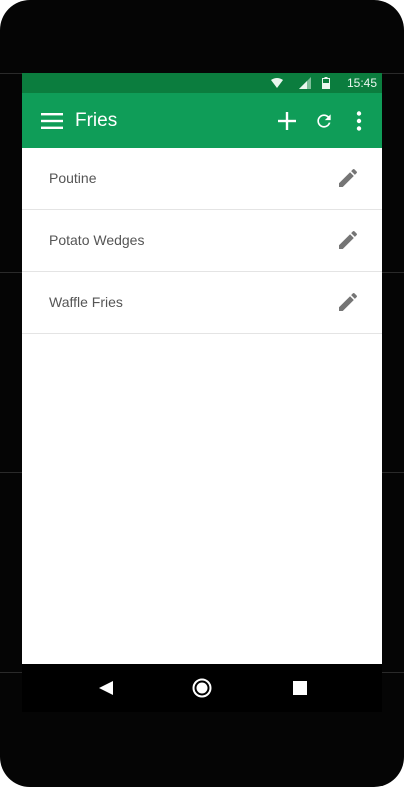  I want to click on recents-icon, so click(300, 688).